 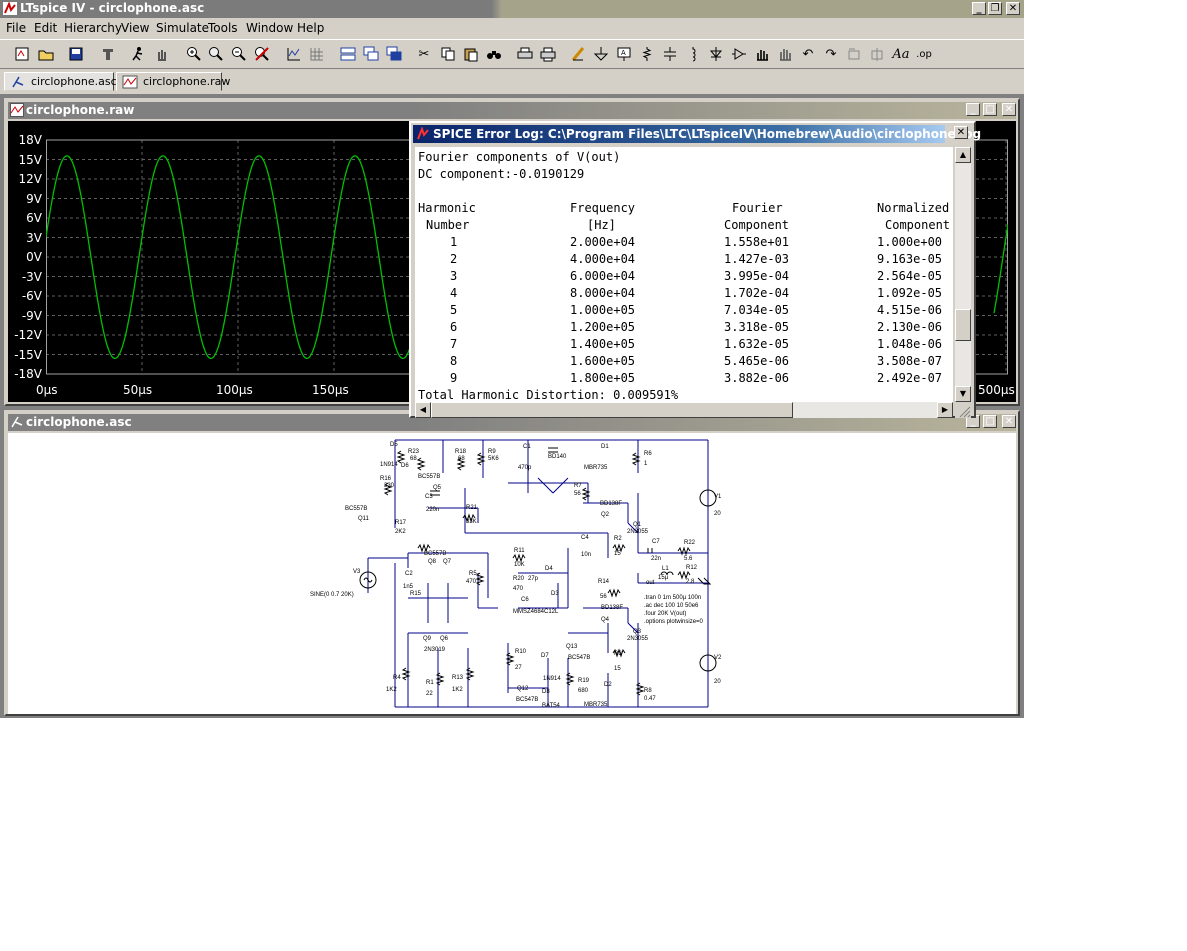 What do you see at coordinates (785, 54) in the screenshot?
I see `drag-icon` at bounding box center [785, 54].